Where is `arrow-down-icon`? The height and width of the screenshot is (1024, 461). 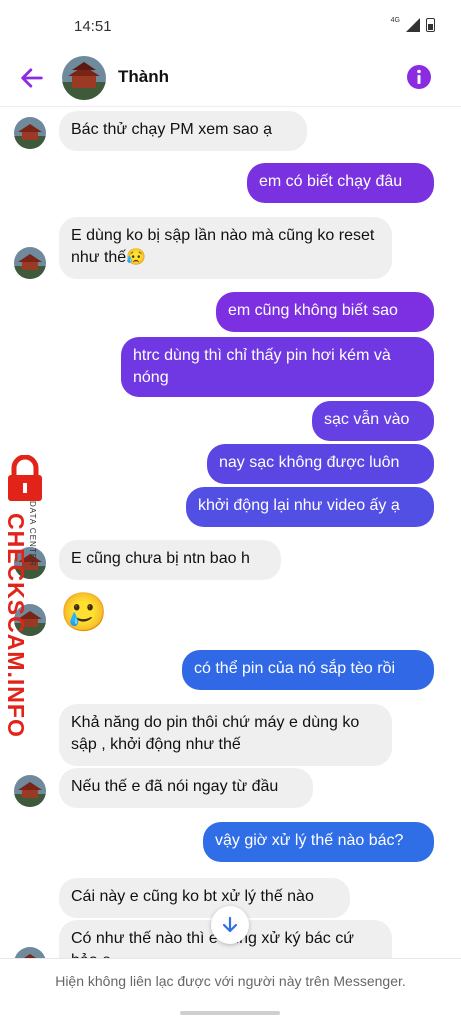 arrow-down-icon is located at coordinates (230, 924).